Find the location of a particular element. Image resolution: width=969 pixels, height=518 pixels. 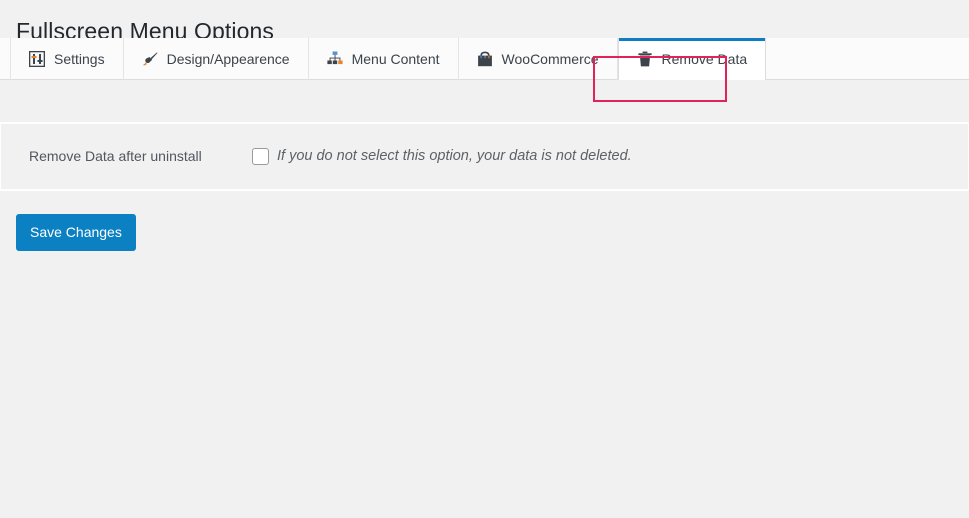

tab-menu-content: Menu Content is located at coordinates (384, 59).